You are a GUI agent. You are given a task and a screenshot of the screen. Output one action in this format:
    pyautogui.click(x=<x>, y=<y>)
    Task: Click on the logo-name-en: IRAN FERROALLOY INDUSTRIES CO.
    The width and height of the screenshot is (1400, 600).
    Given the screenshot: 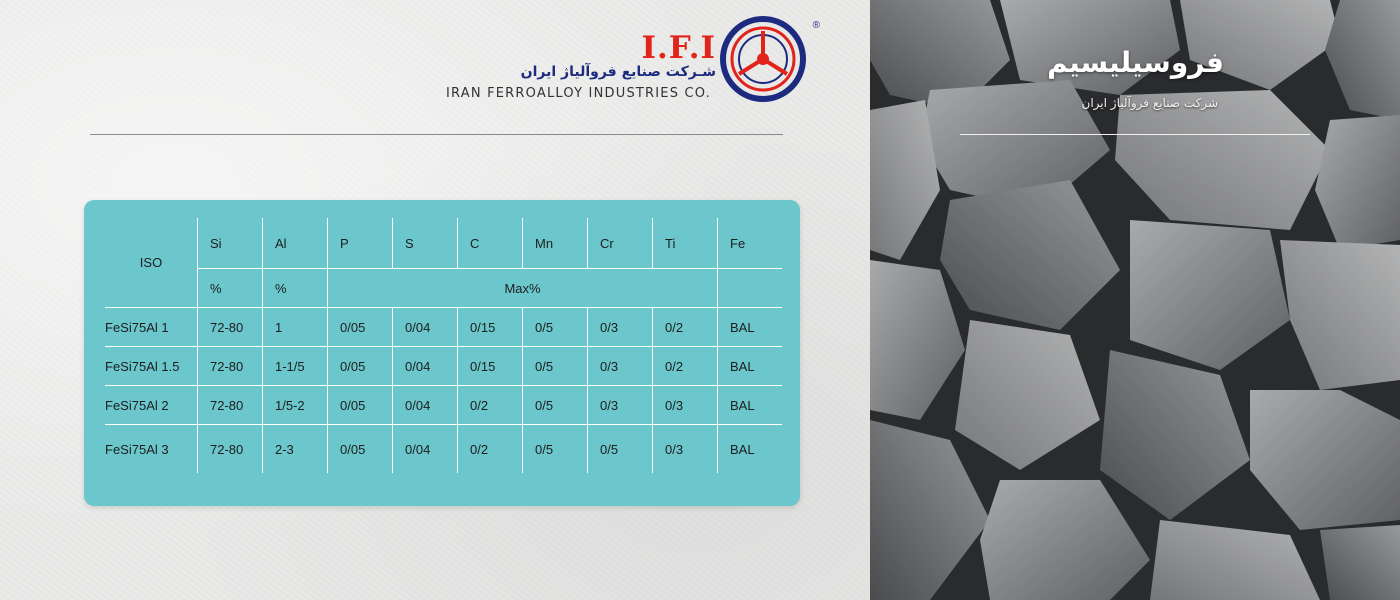 What is the action you would take?
    pyautogui.click(x=579, y=93)
    